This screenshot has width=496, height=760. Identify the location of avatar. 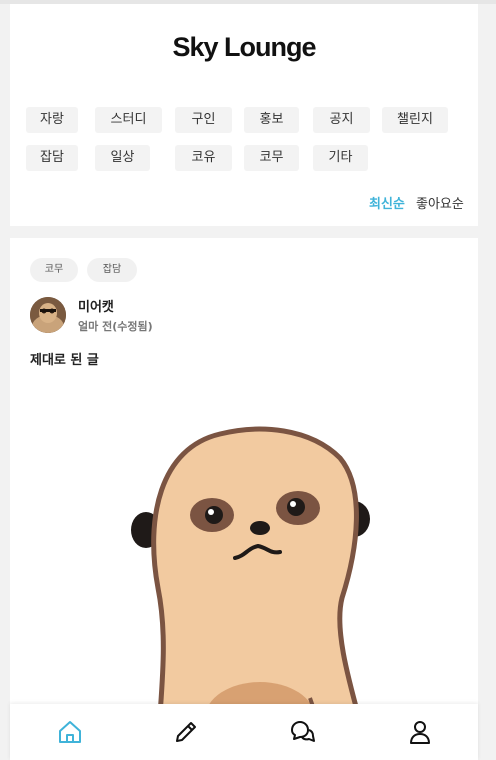
(48, 315).